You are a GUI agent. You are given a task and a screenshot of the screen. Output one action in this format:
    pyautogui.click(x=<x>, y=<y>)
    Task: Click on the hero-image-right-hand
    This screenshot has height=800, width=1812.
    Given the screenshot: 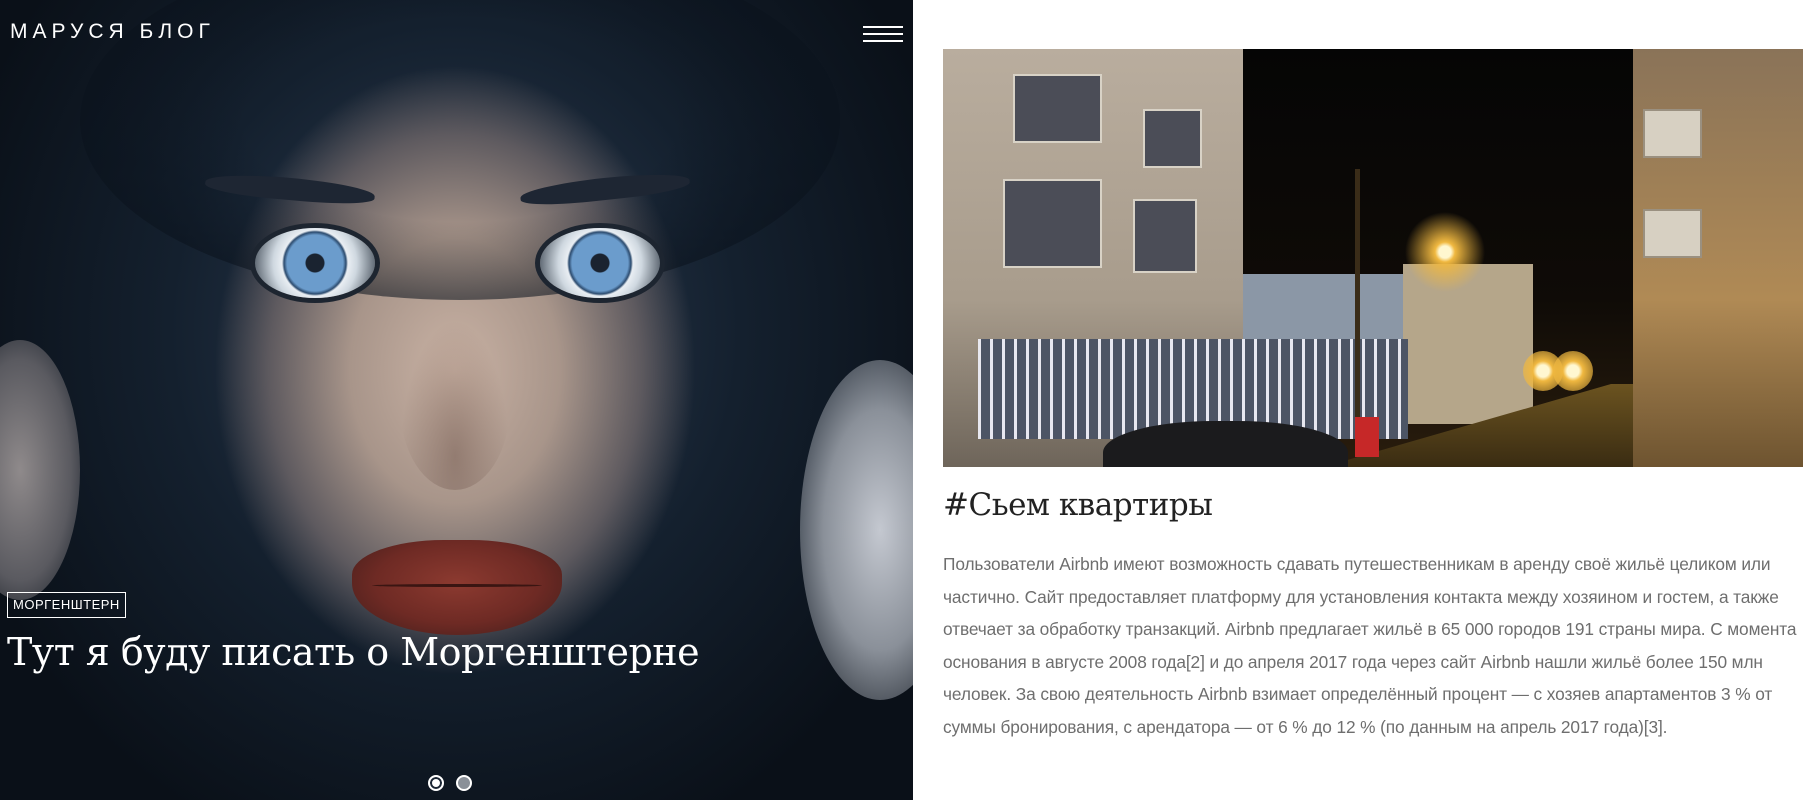 What is the action you would take?
    pyautogui.click(x=856, y=530)
    